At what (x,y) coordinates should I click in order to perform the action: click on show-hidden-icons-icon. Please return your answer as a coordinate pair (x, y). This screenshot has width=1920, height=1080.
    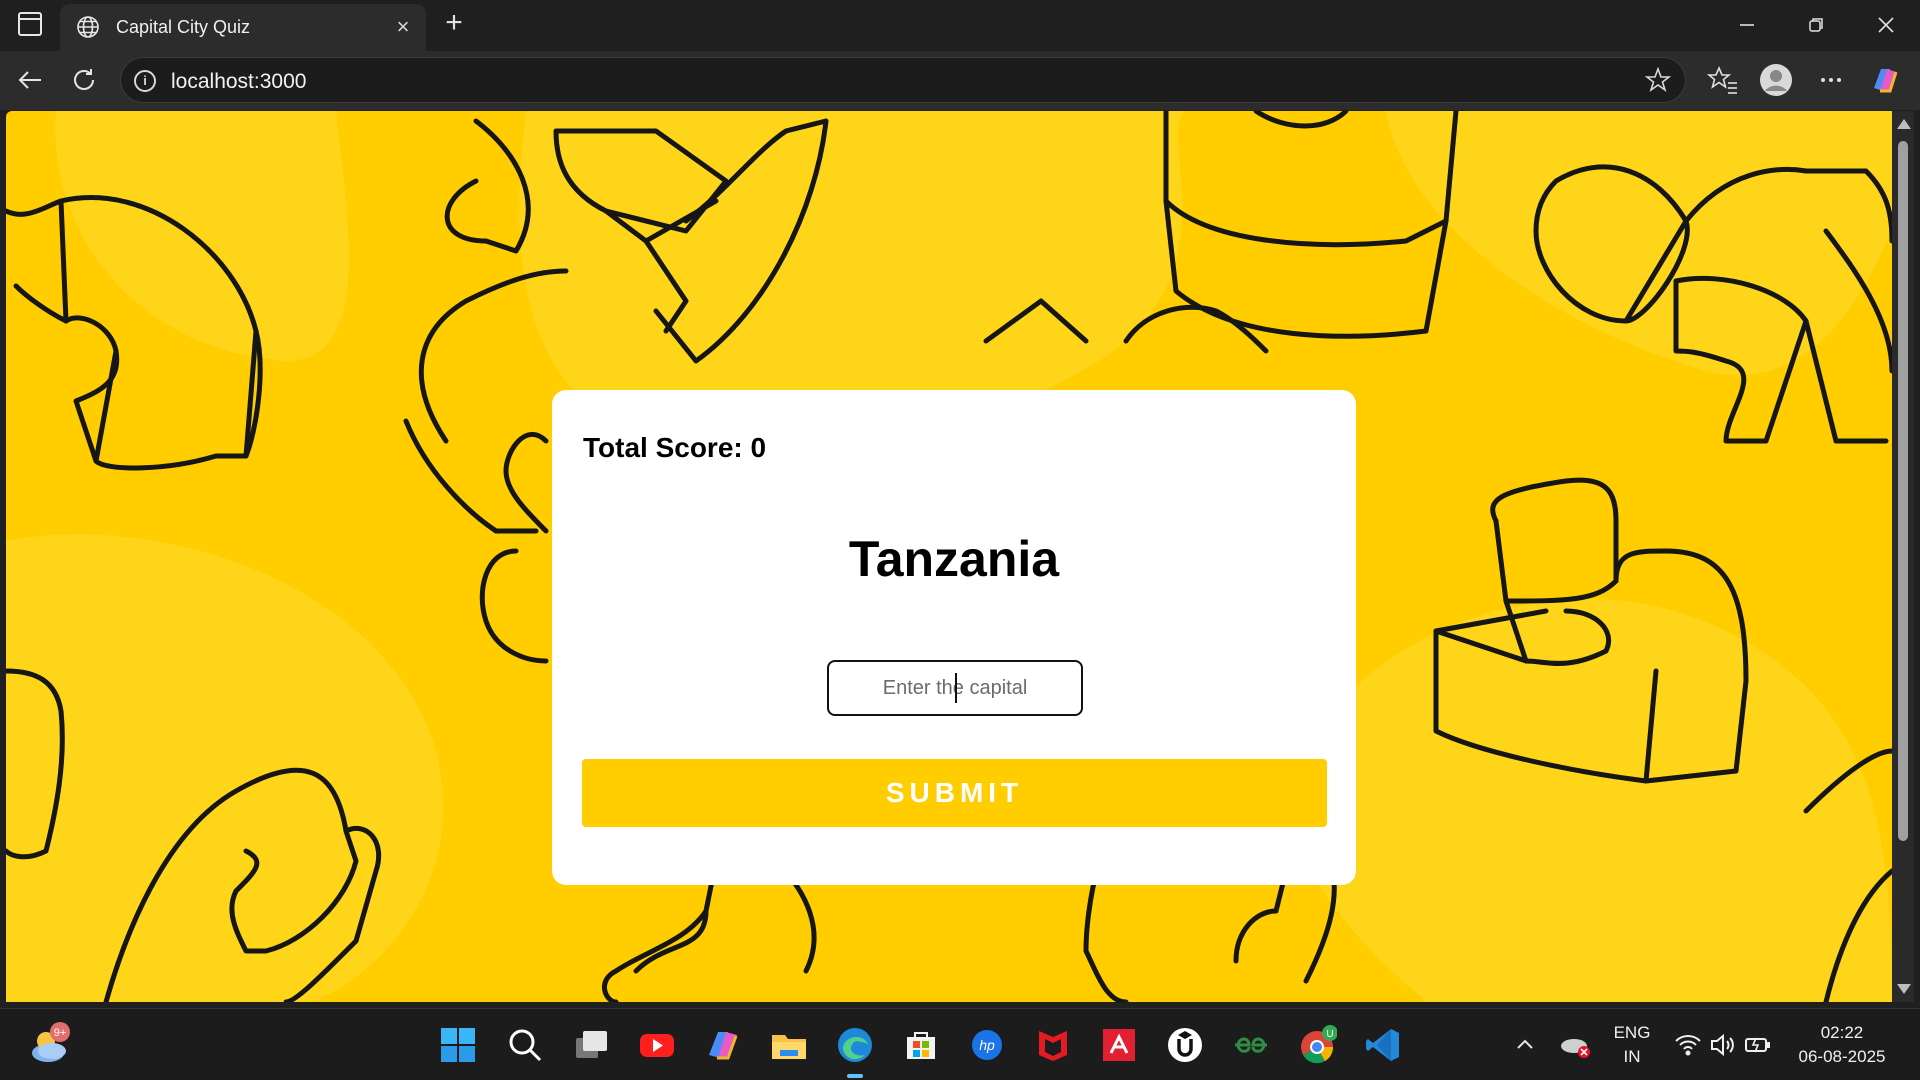
    Looking at the image, I should click on (1525, 1045).